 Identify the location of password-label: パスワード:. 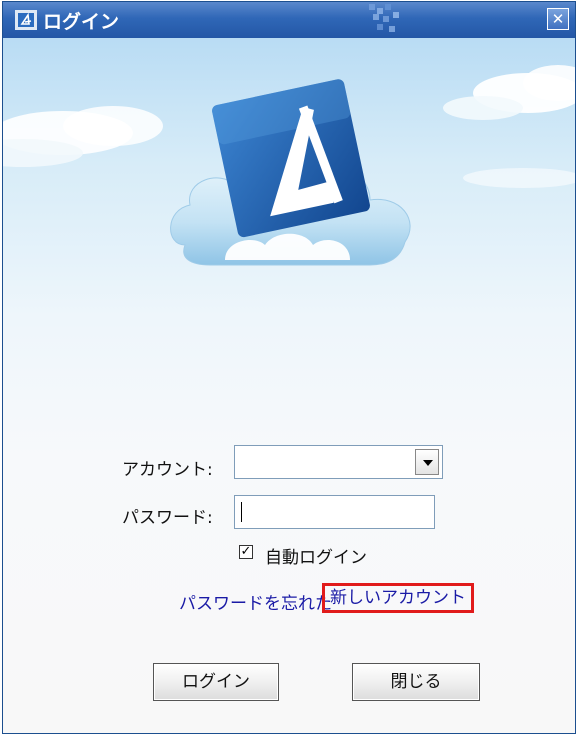
(167, 518).